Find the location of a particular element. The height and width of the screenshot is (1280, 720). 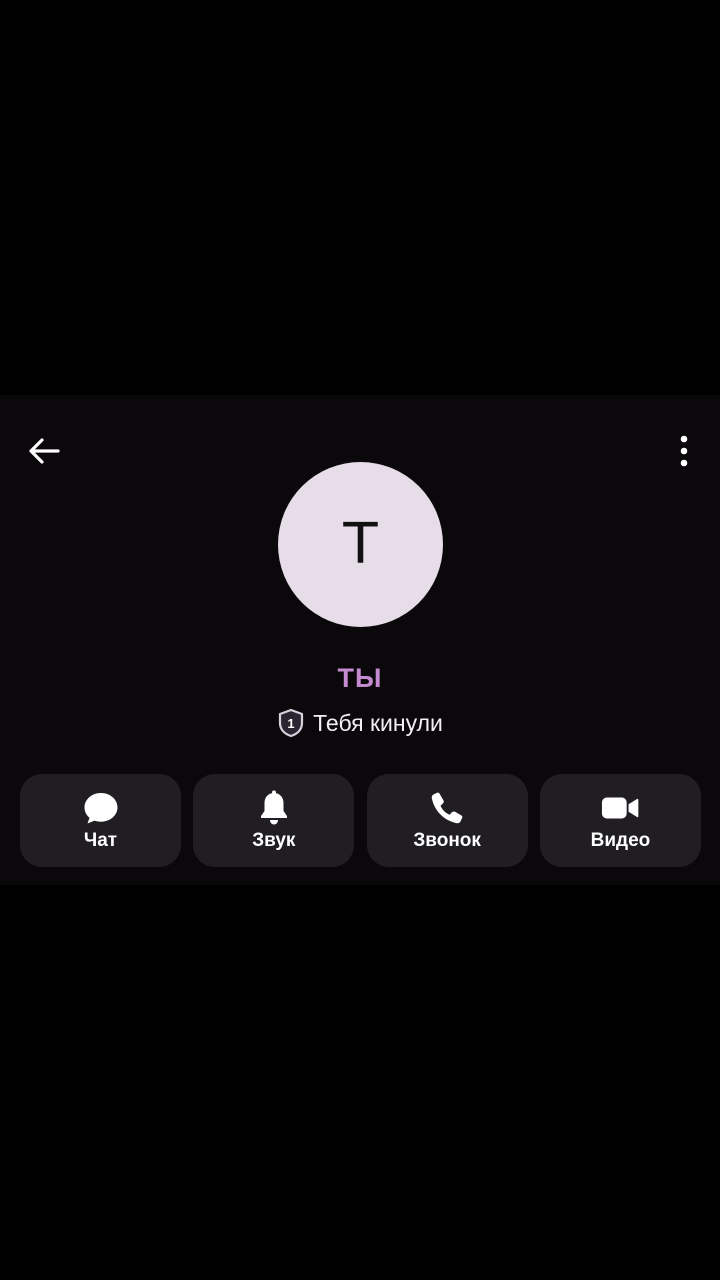

sound-button: Звук is located at coordinates (274, 820).